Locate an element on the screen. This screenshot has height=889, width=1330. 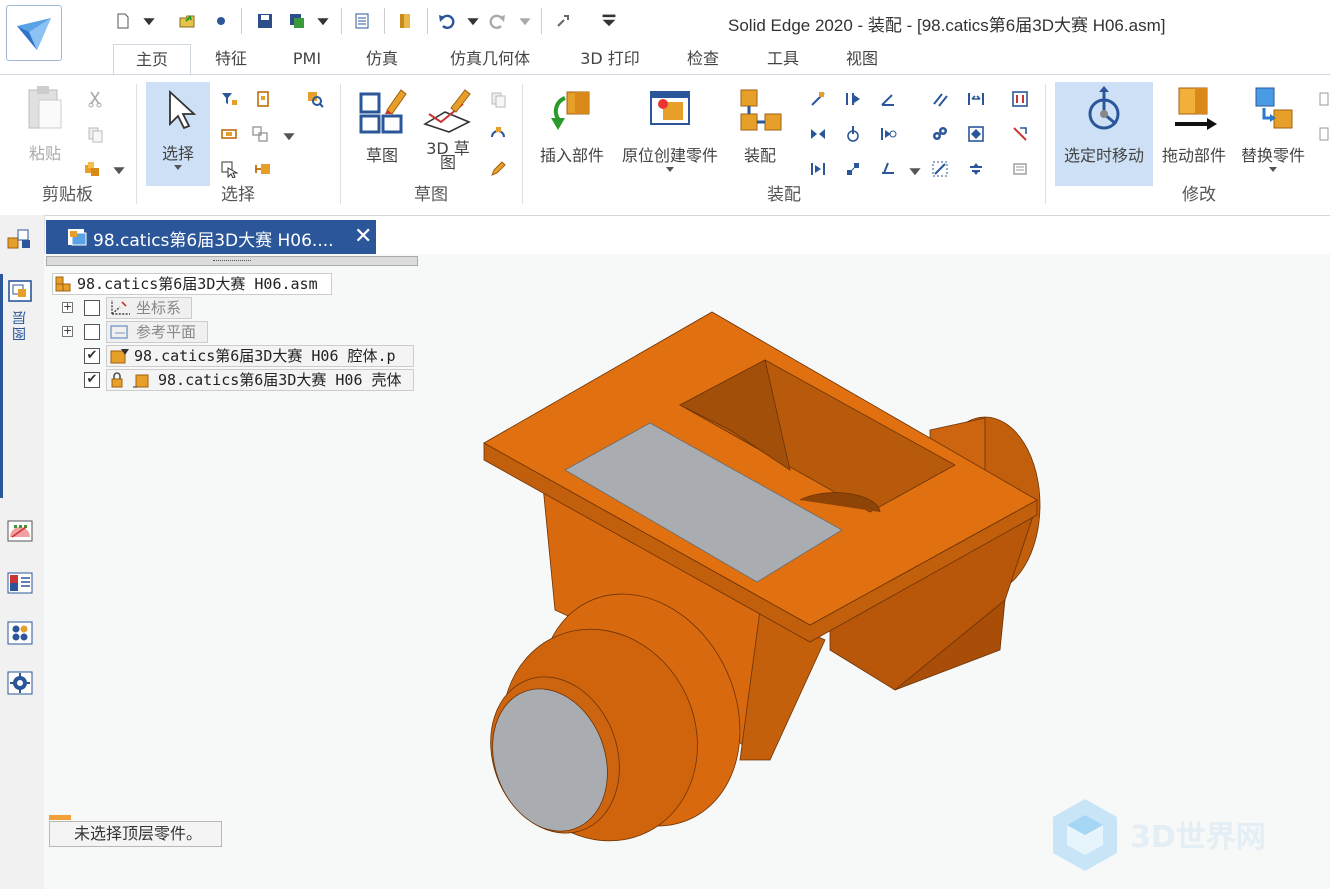
relation-assistant-icon is located at coordinates (940, 169).